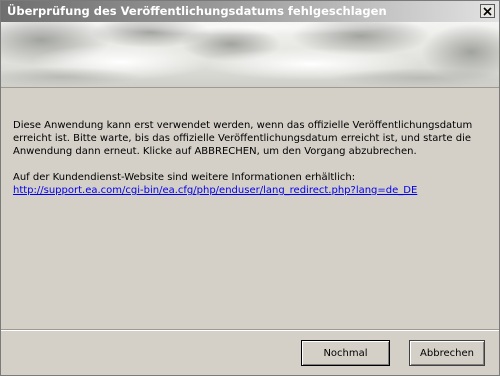 This screenshot has width=500, height=376. I want to click on cancel-button: Abbrechen, so click(447, 353).